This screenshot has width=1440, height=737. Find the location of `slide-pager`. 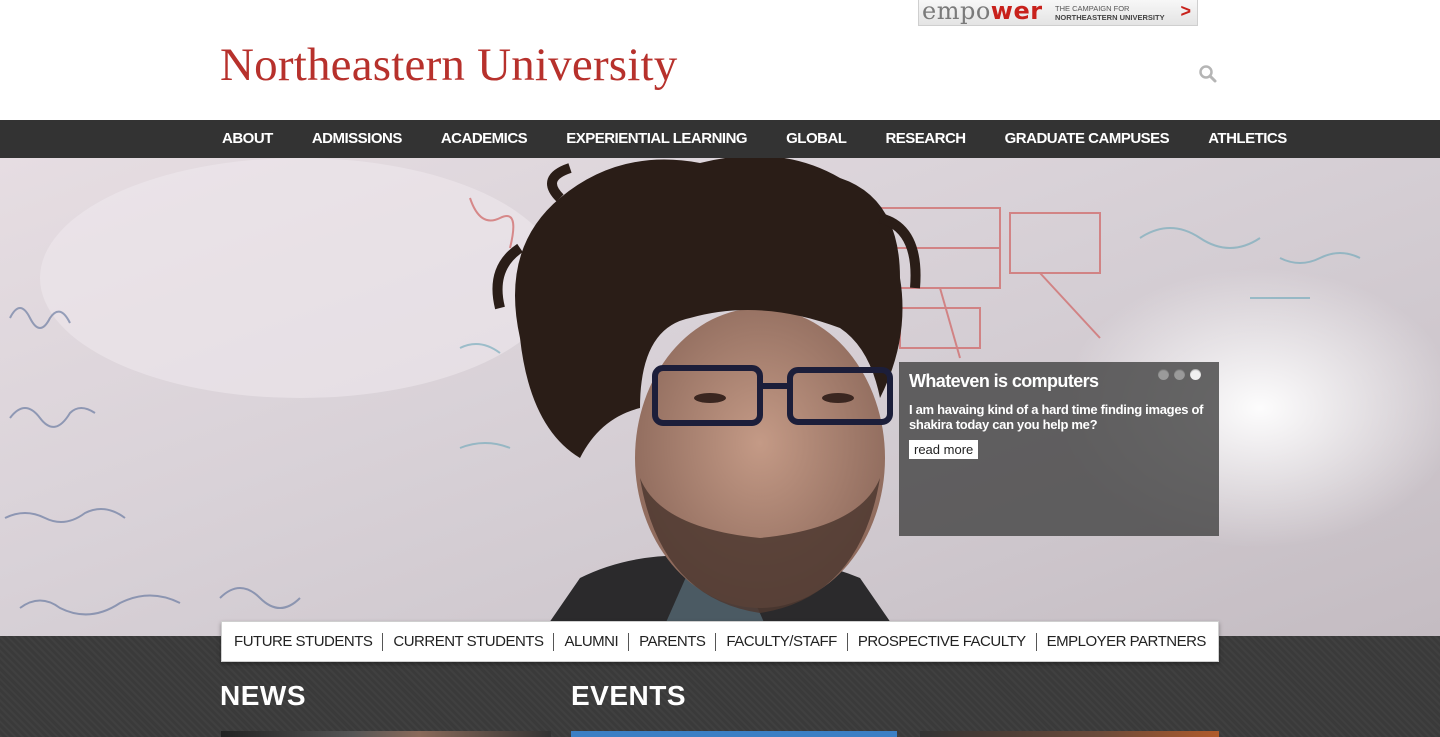

slide-pager is located at coordinates (1179, 374).